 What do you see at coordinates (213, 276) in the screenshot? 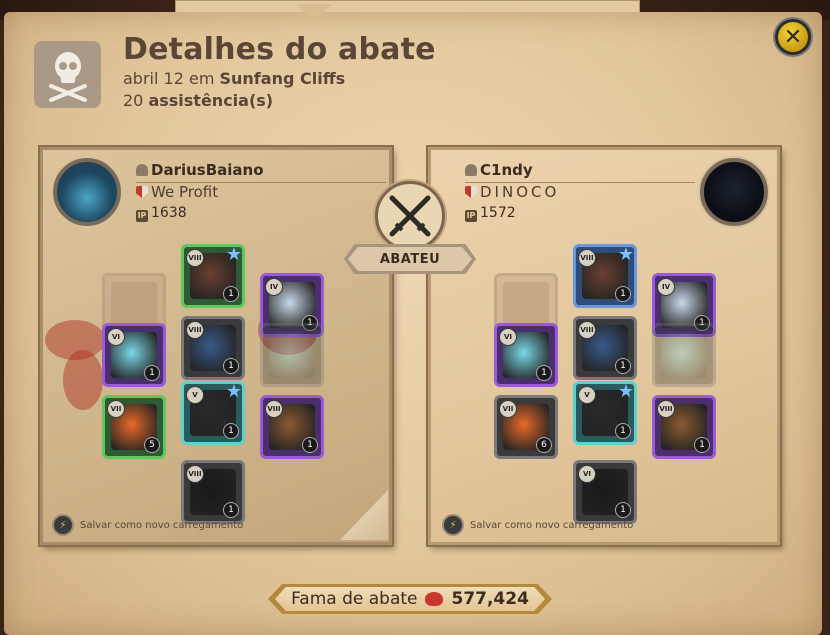
I see `killer-slot-head: VIII 1 ★` at bounding box center [213, 276].